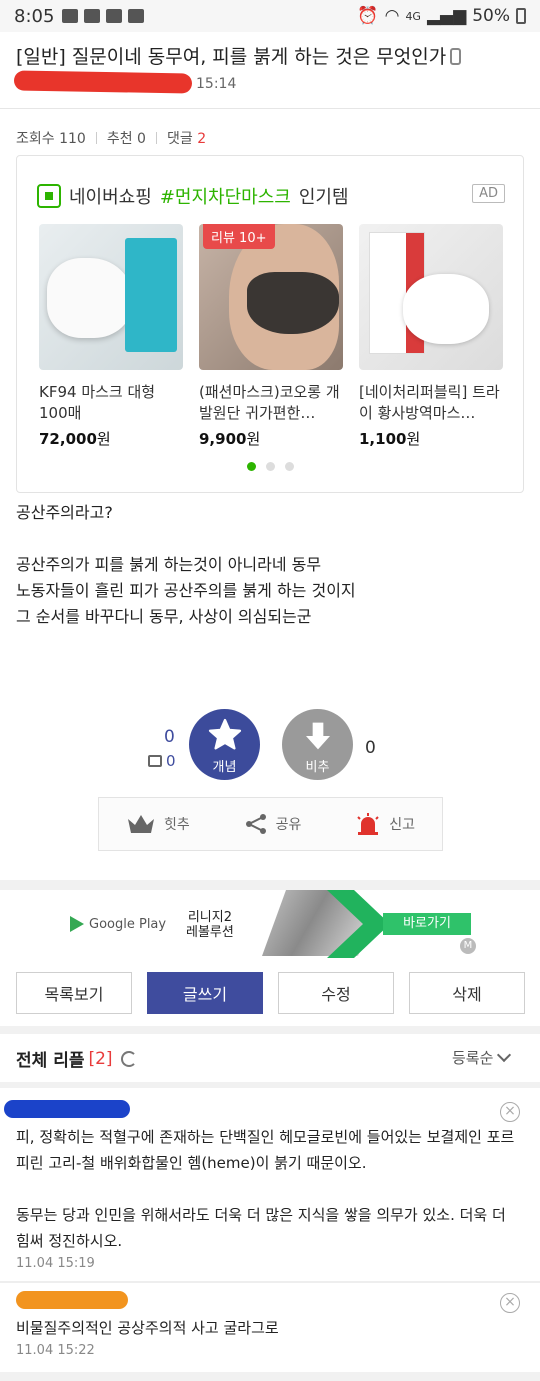 Image resolution: width=540 pixels, height=1381 pixels. Describe the element at coordinates (155, 761) in the screenshot. I see `mobile-vote-icon` at that location.